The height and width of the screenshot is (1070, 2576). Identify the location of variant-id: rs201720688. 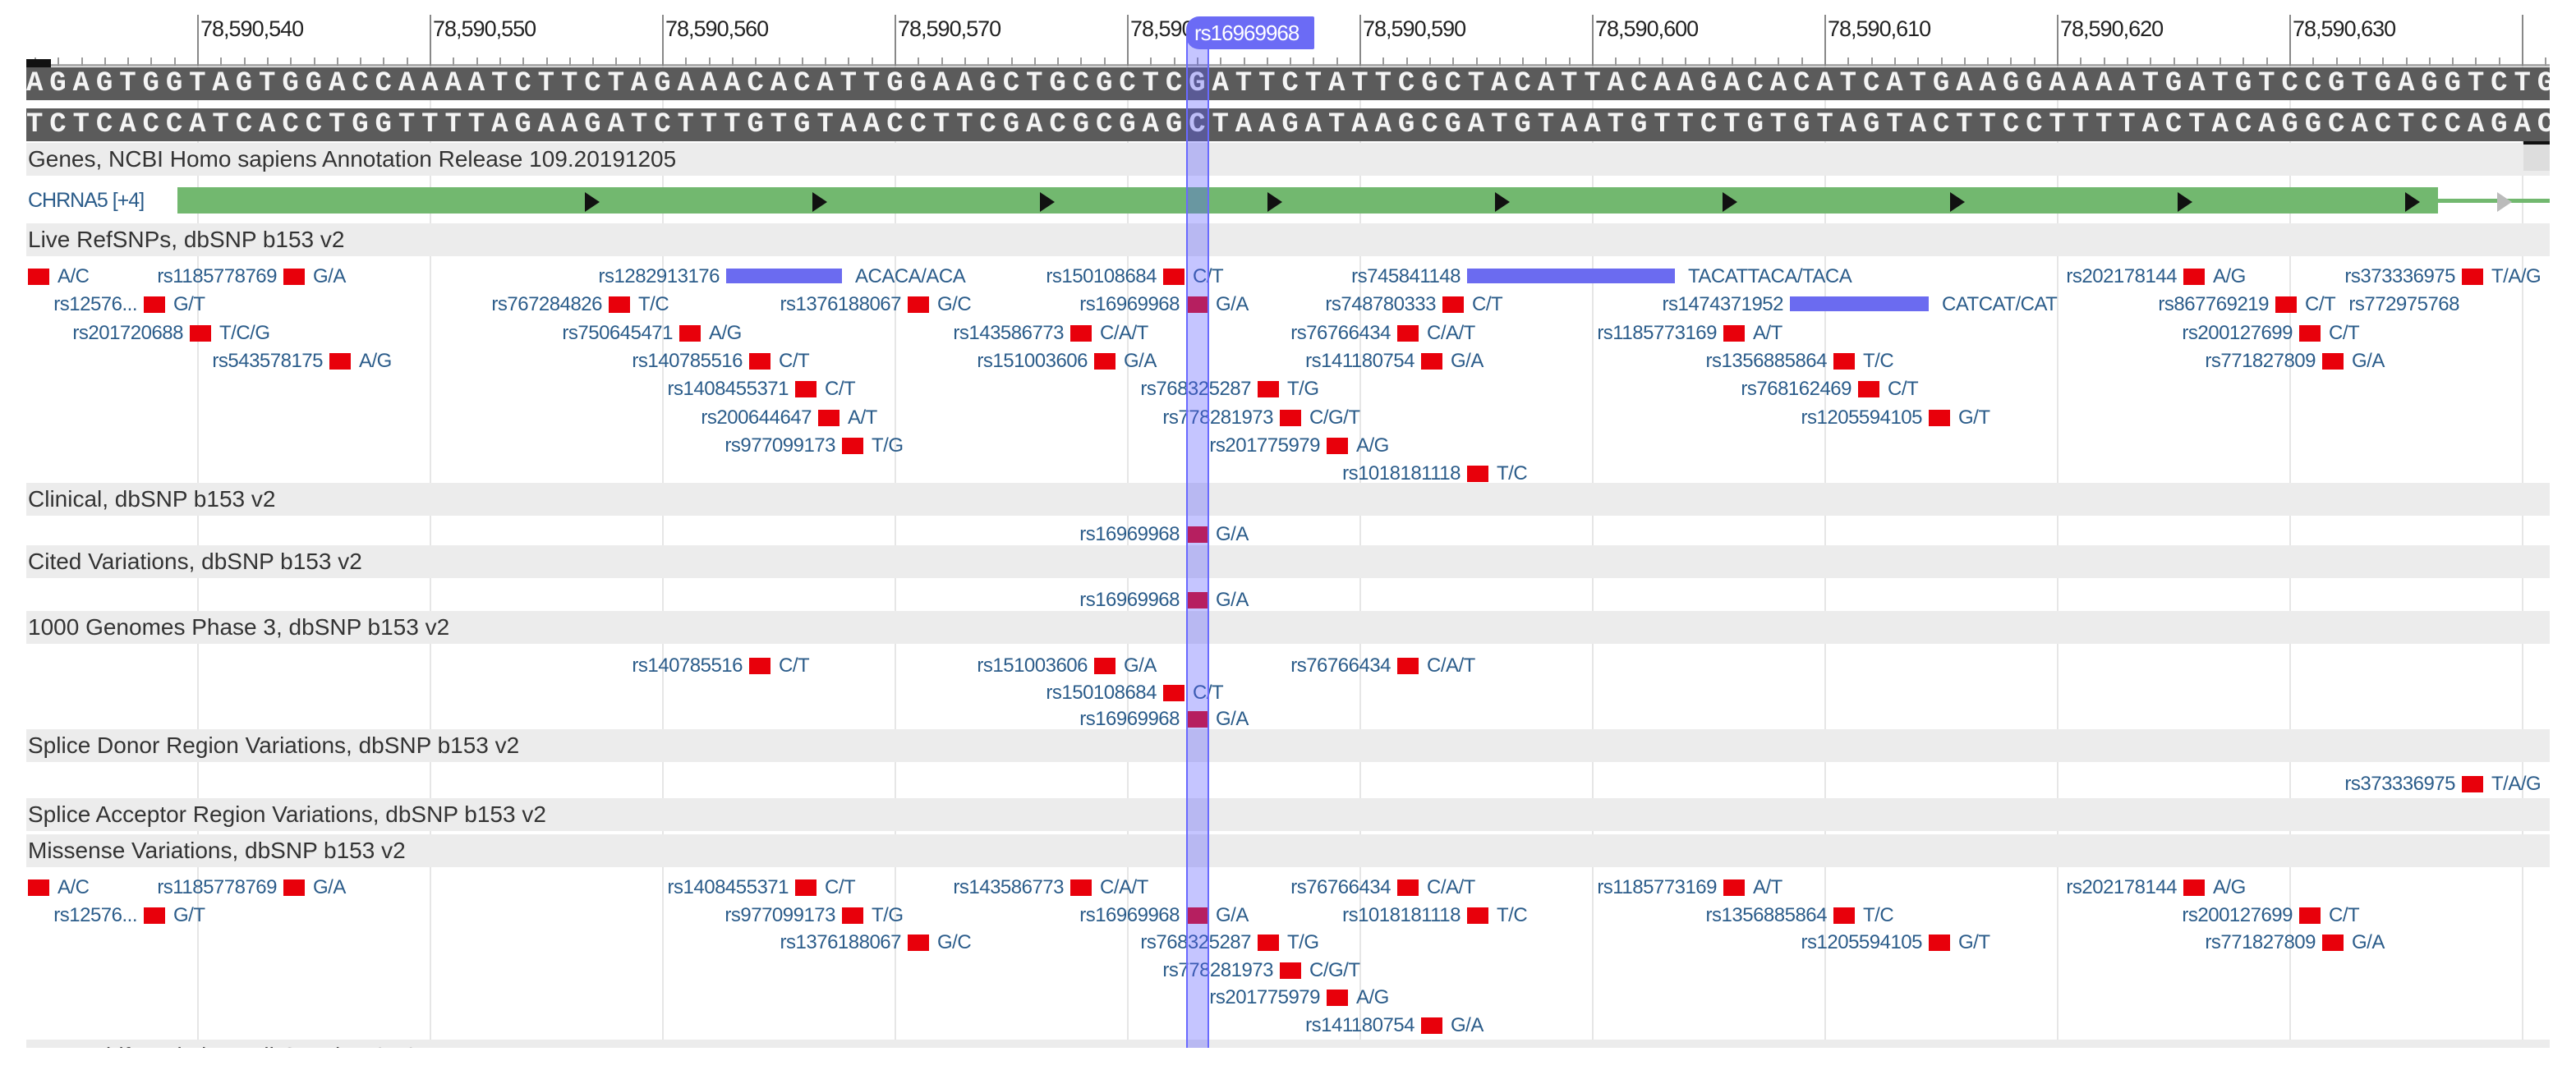
(128, 333).